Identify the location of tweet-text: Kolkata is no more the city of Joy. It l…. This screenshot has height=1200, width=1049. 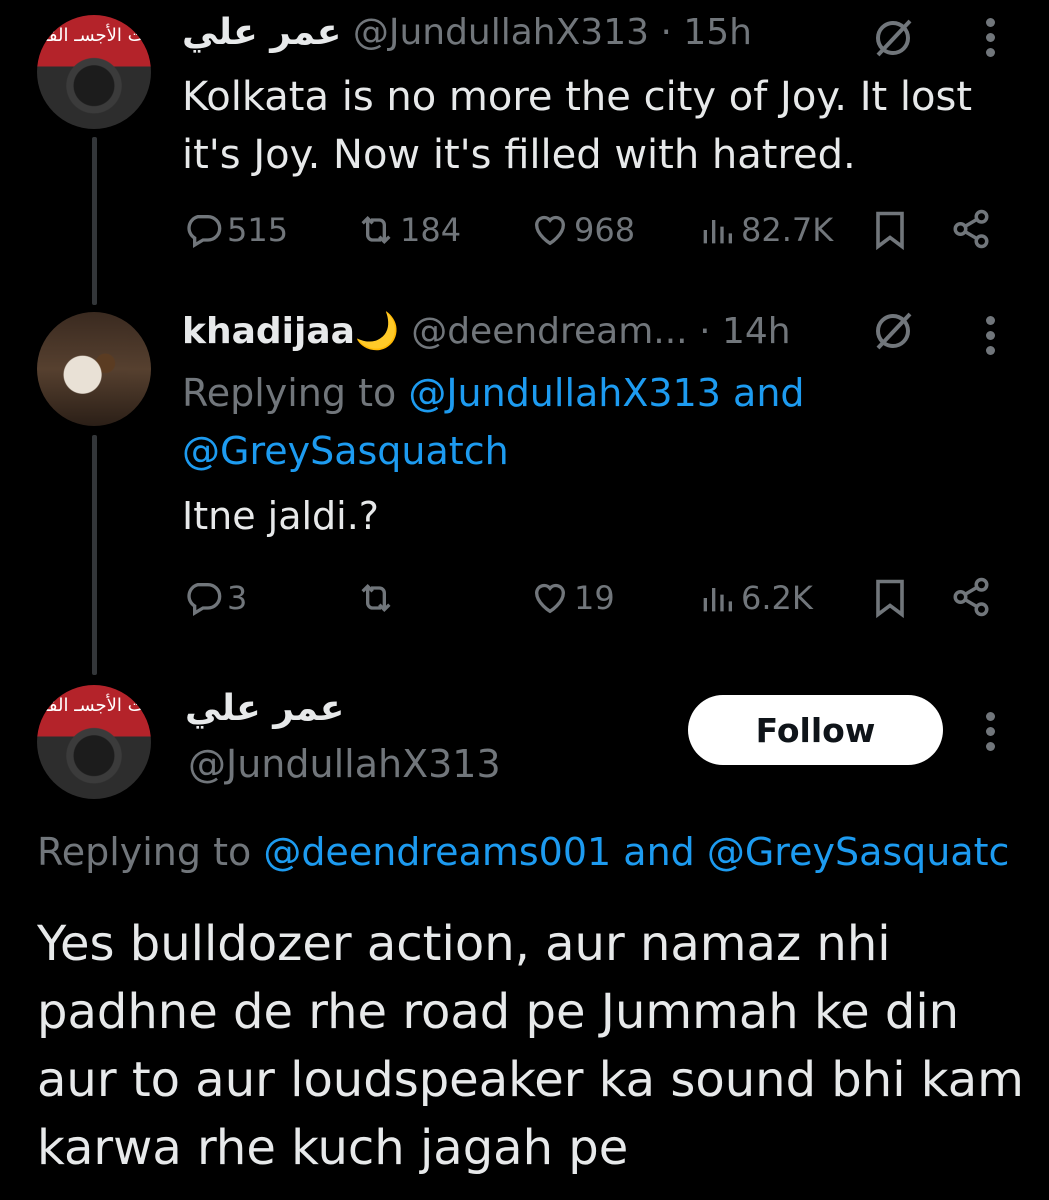
(577, 126).